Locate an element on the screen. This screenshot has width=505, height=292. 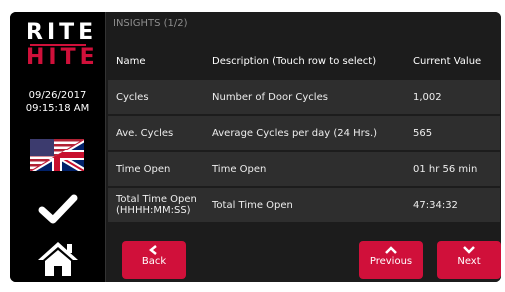
next-label: Next is located at coordinates (469, 261).